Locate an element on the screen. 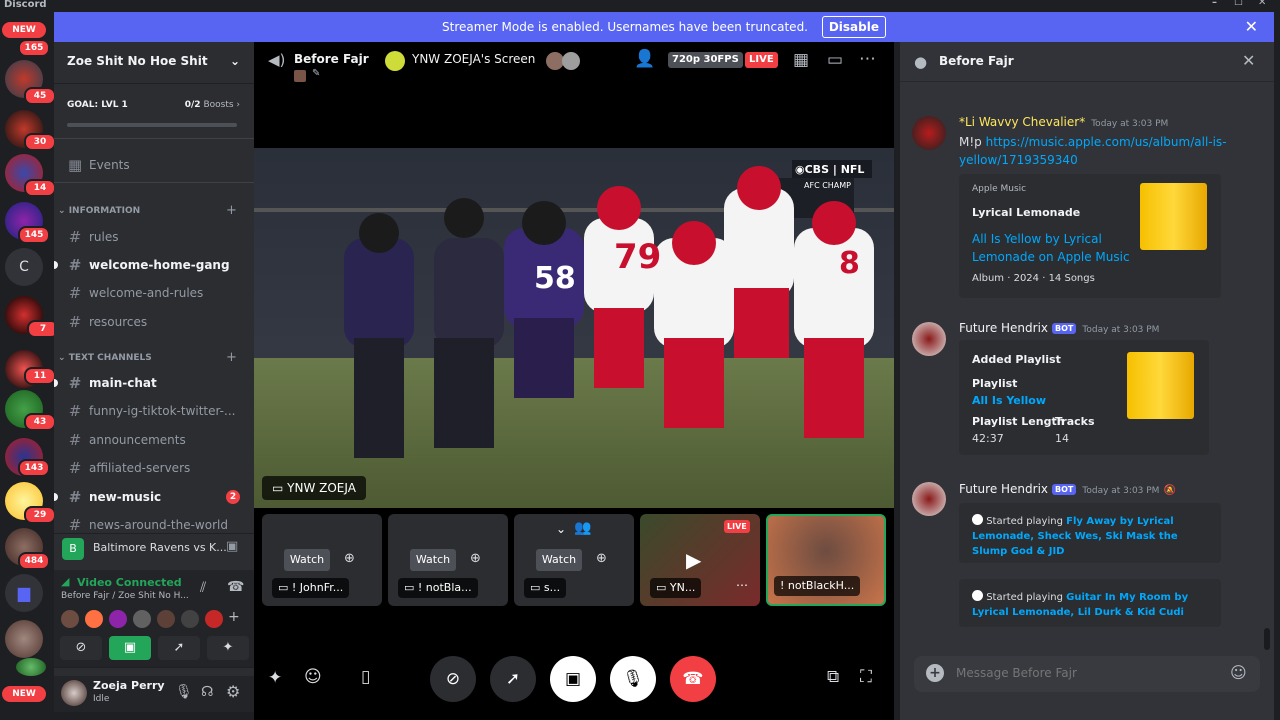  popout-icon: ⧉ is located at coordinates (833, 677).